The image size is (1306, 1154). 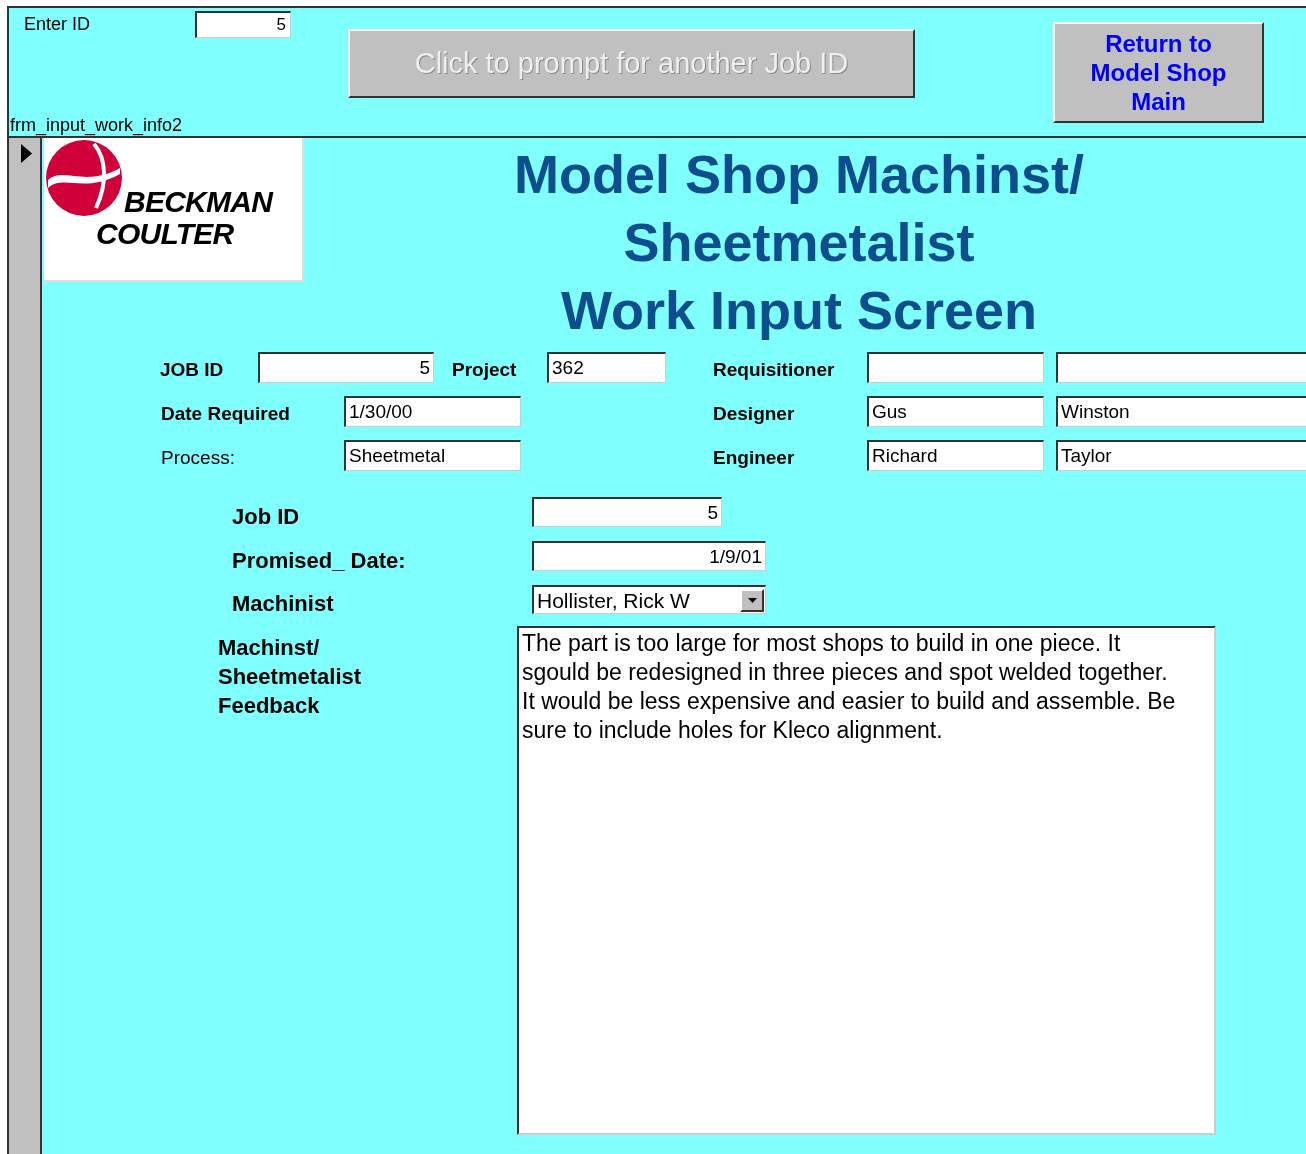 What do you see at coordinates (649, 599) in the screenshot?
I see `machinist-dropdown: Hollister, Rick W` at bounding box center [649, 599].